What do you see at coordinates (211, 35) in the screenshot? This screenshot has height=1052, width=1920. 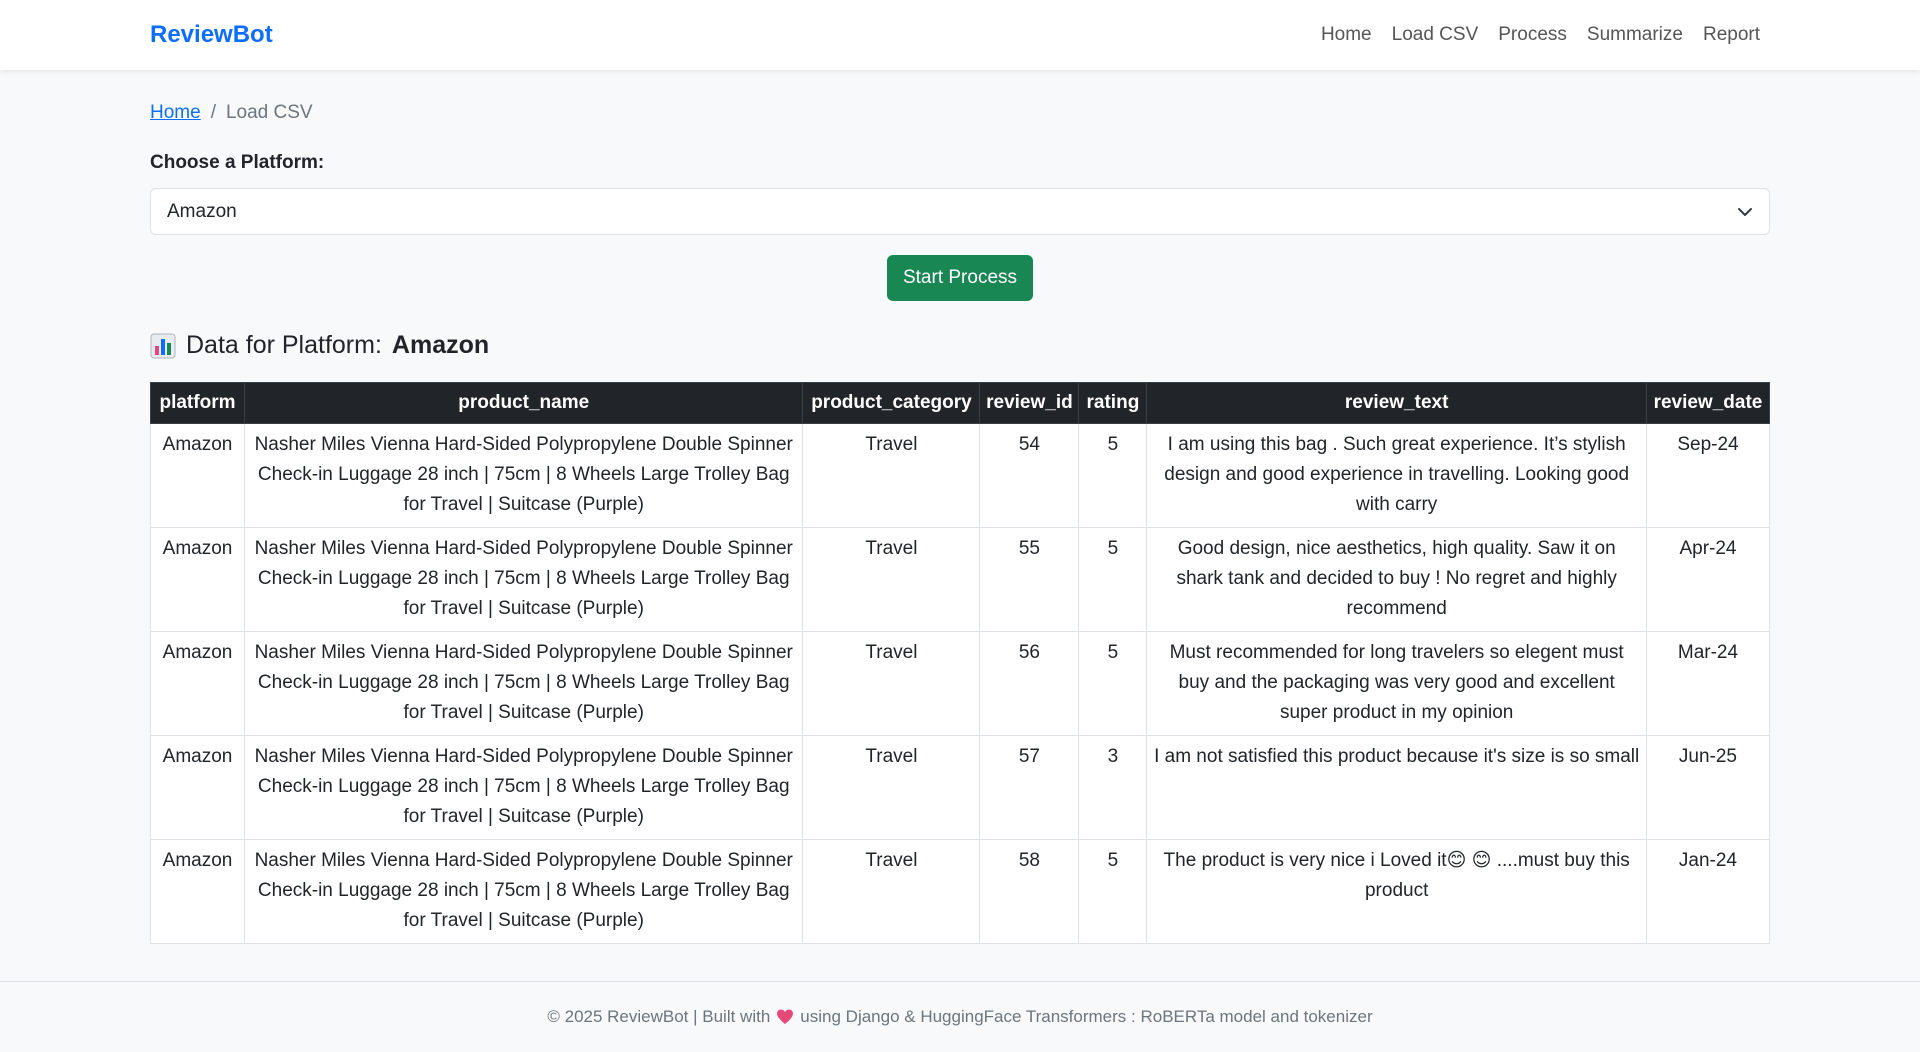 I see `brand-logo: ReviewBot` at bounding box center [211, 35].